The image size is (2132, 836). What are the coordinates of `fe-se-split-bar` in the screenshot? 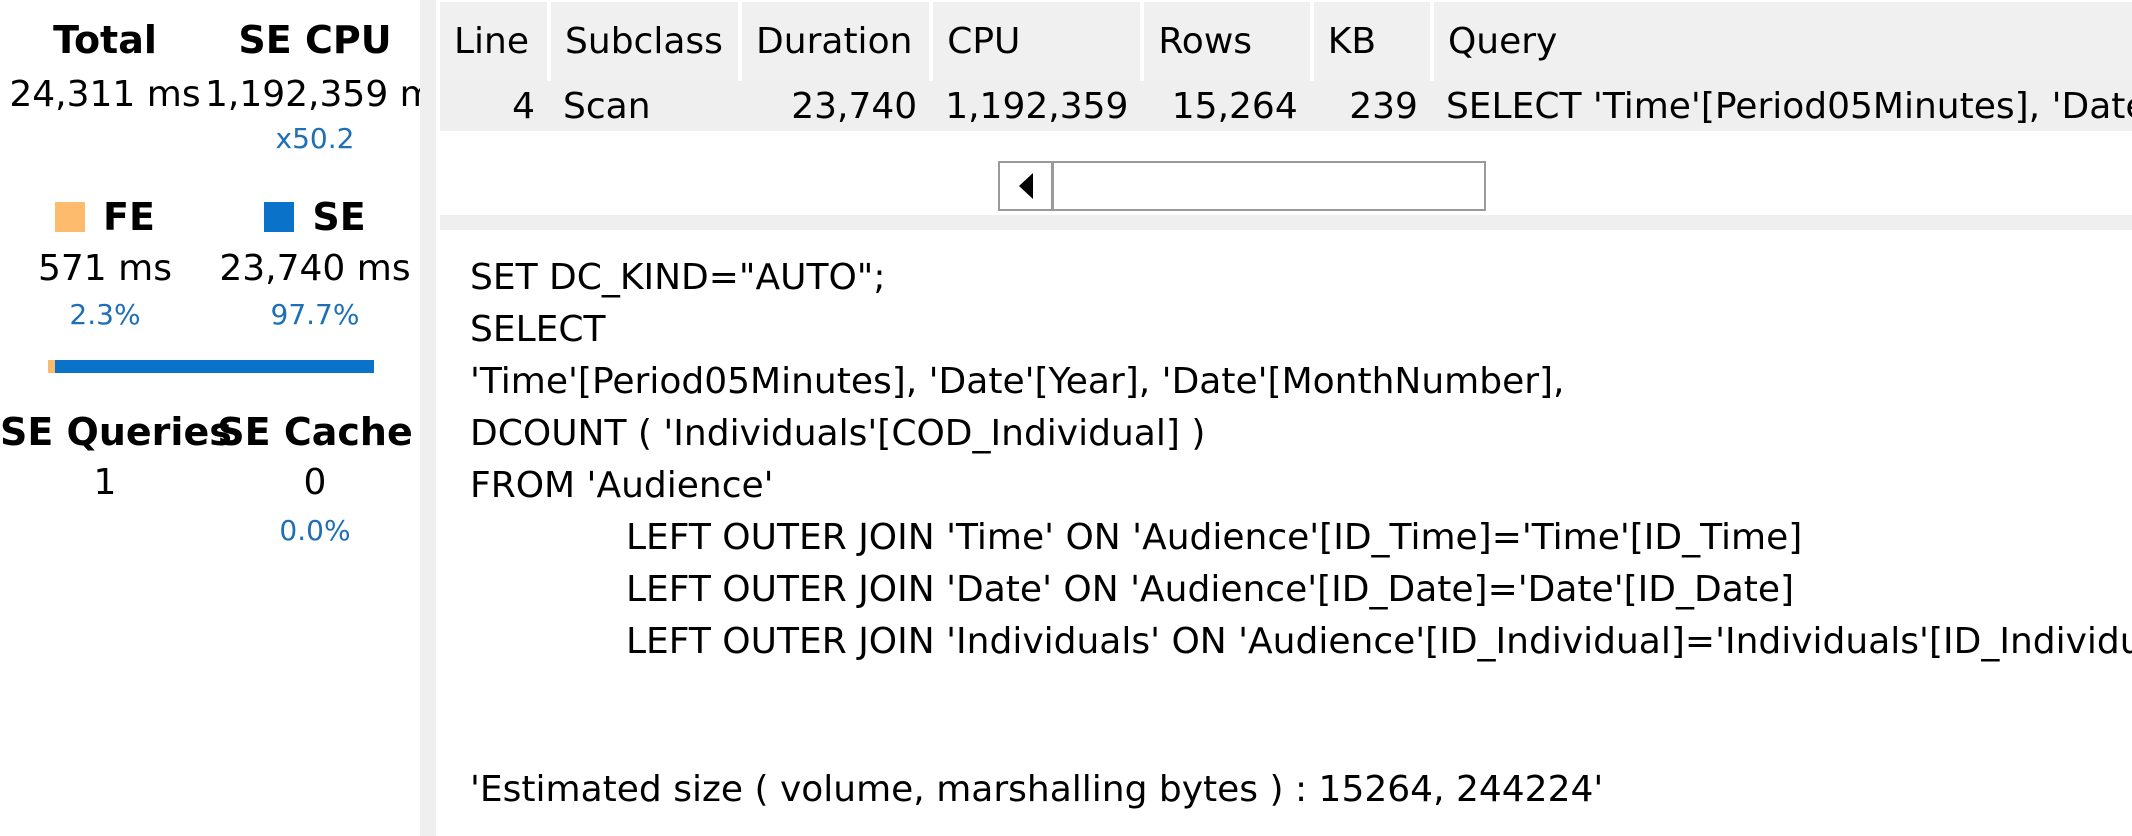 It's located at (211, 366).